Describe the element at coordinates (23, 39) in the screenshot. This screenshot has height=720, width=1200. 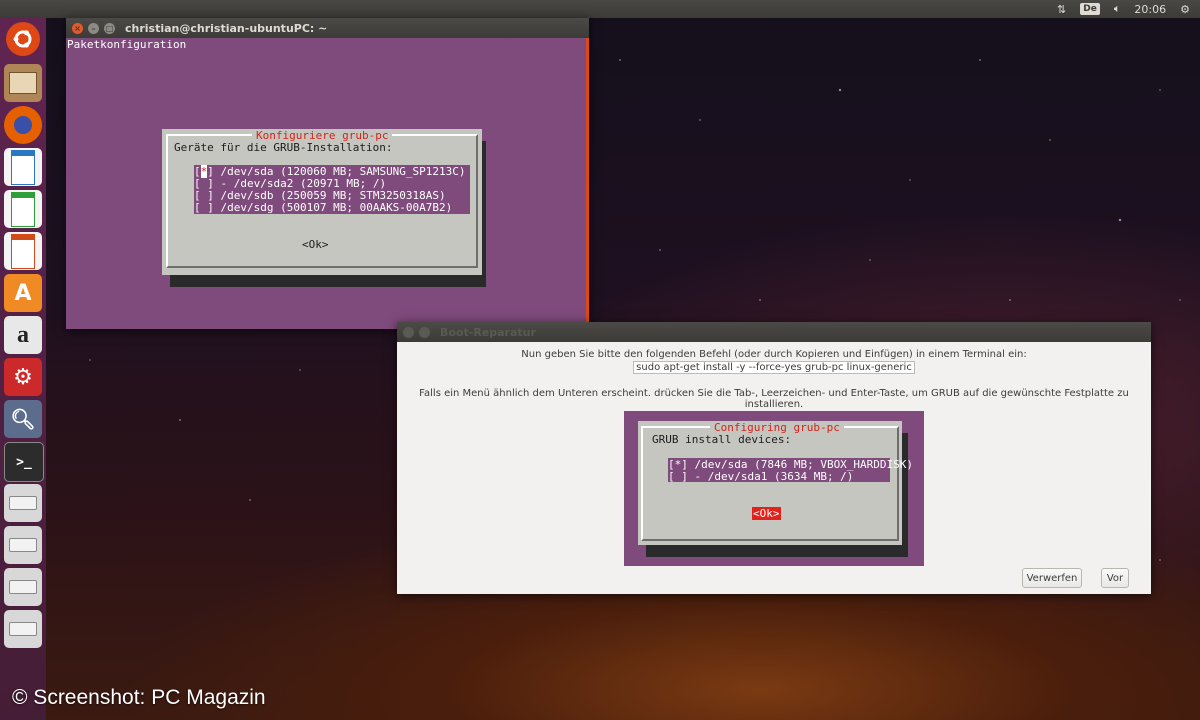
I see `ubuntu-dash-icon` at that location.